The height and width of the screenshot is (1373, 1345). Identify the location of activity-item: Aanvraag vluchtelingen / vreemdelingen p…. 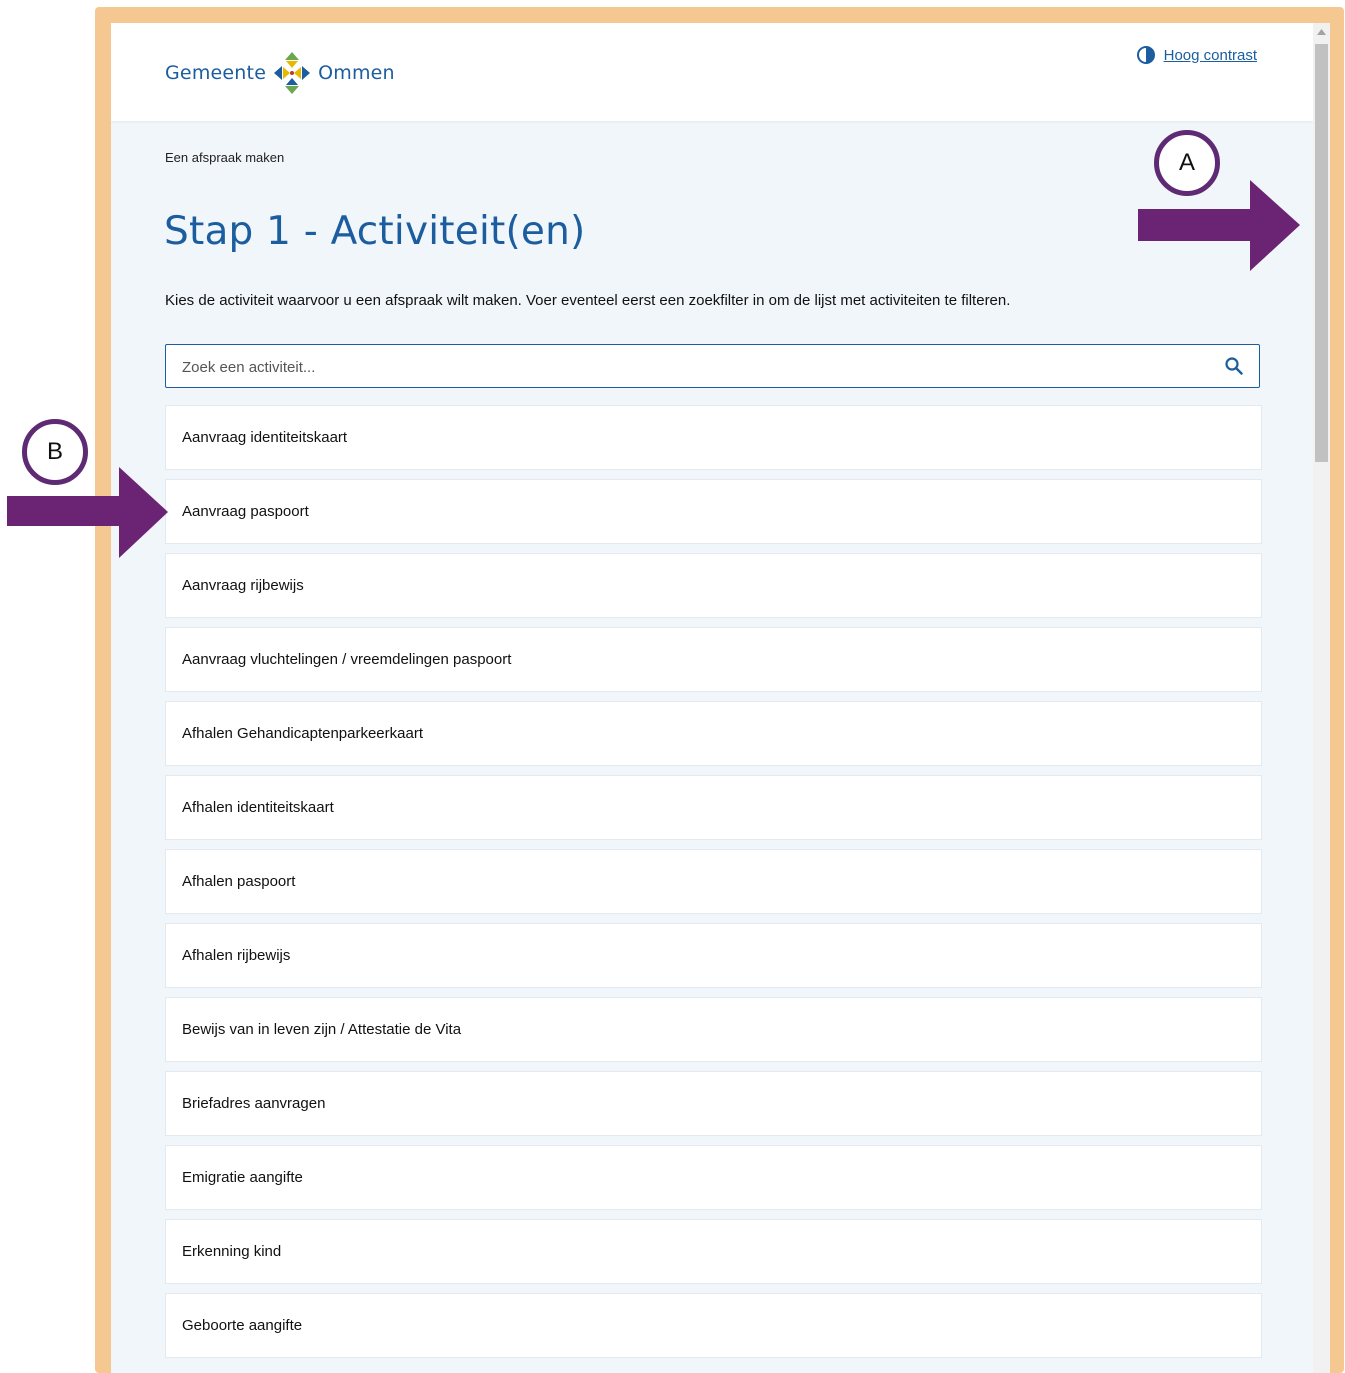
(713, 659).